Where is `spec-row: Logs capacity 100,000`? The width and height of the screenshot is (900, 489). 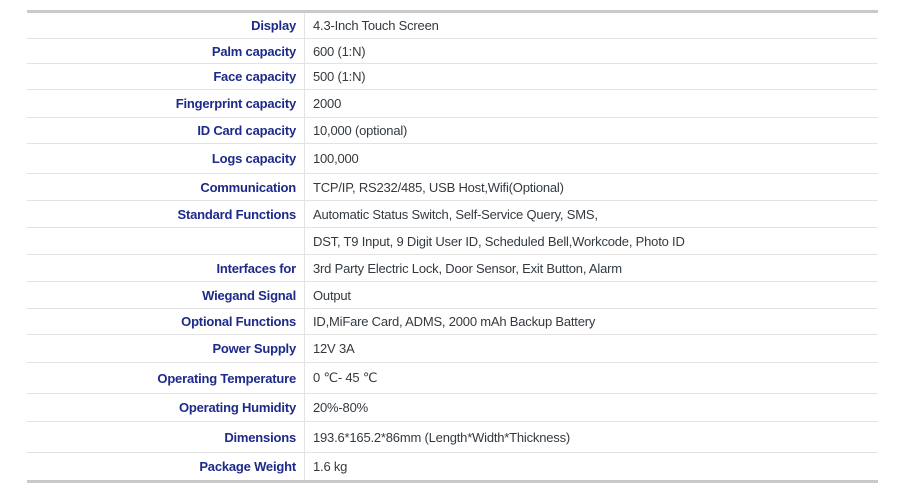
spec-row: Logs capacity 100,000 is located at coordinates (452, 158).